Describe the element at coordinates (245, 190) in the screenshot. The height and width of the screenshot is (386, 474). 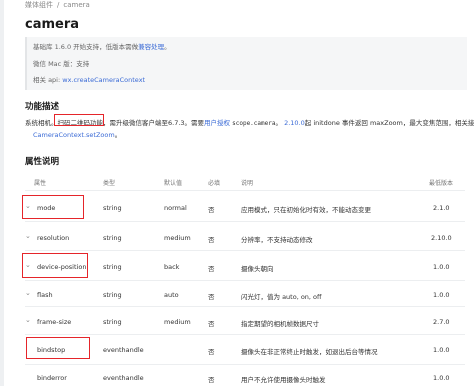
I see `header-divider` at that location.